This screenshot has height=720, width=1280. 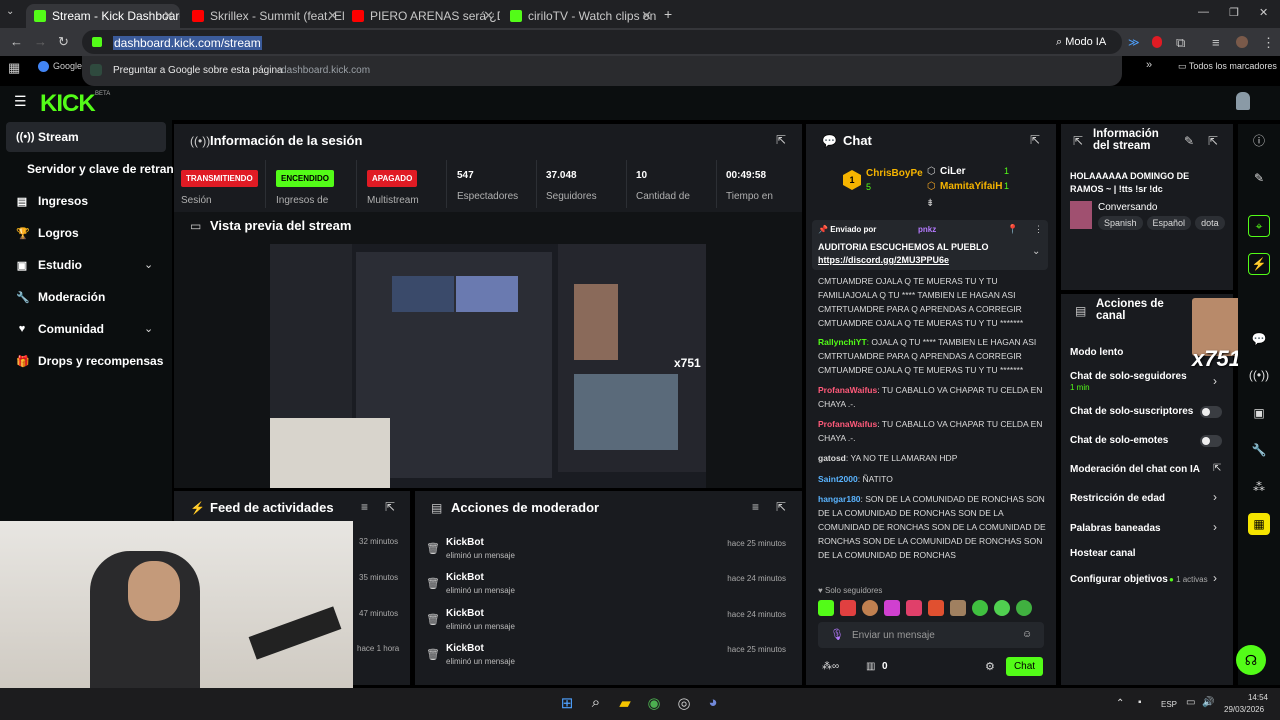 I want to click on extensions-puzzle-icon: ⧉, so click(x=1180, y=43).